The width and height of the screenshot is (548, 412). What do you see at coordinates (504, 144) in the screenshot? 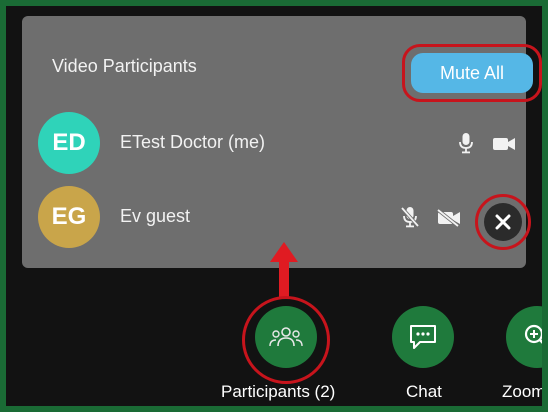
I see `video-camera-icon` at bounding box center [504, 144].